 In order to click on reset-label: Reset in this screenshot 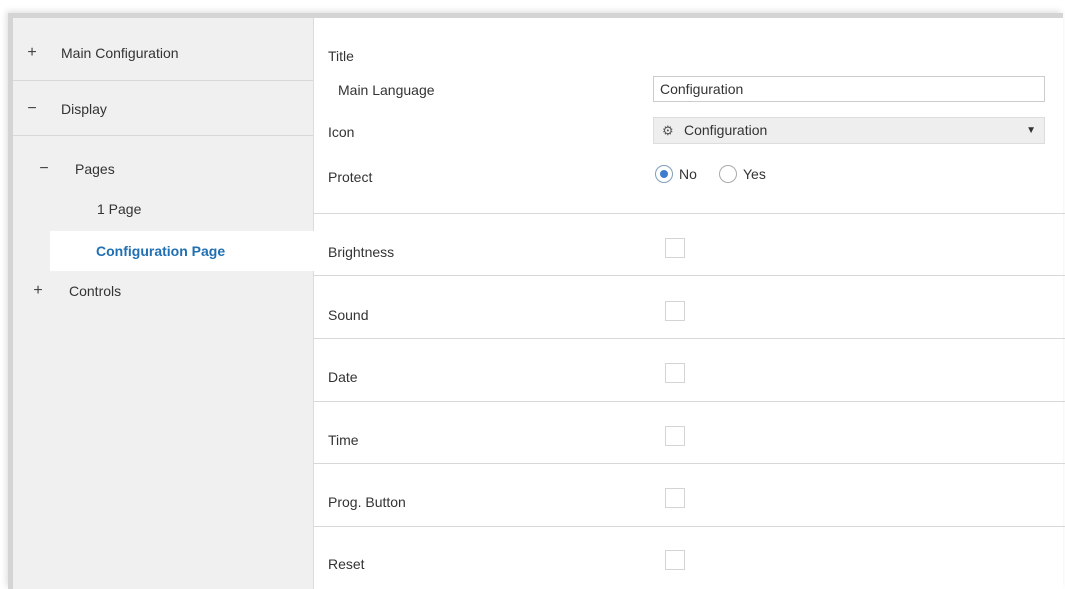, I will do `click(346, 564)`.